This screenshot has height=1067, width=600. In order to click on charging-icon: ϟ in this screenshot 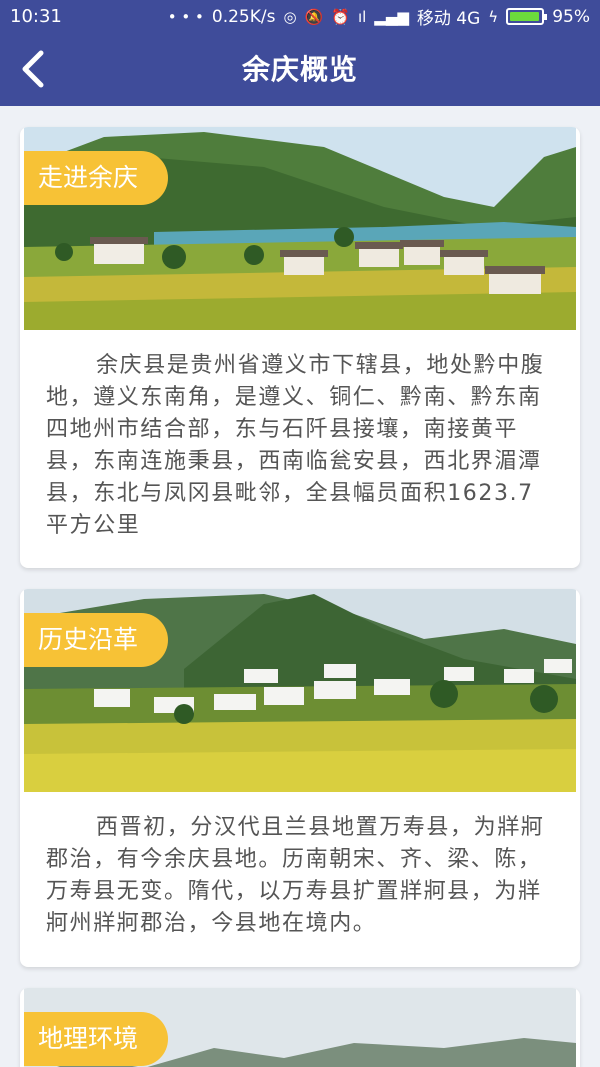, I will do `click(493, 16)`.